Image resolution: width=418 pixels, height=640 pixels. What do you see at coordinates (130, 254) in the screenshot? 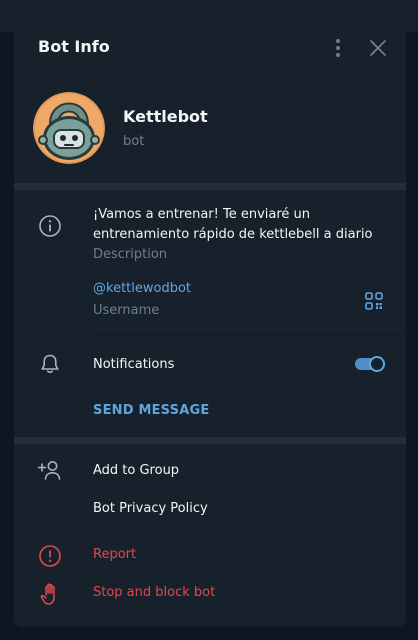
I see `description-label: Description` at bounding box center [130, 254].